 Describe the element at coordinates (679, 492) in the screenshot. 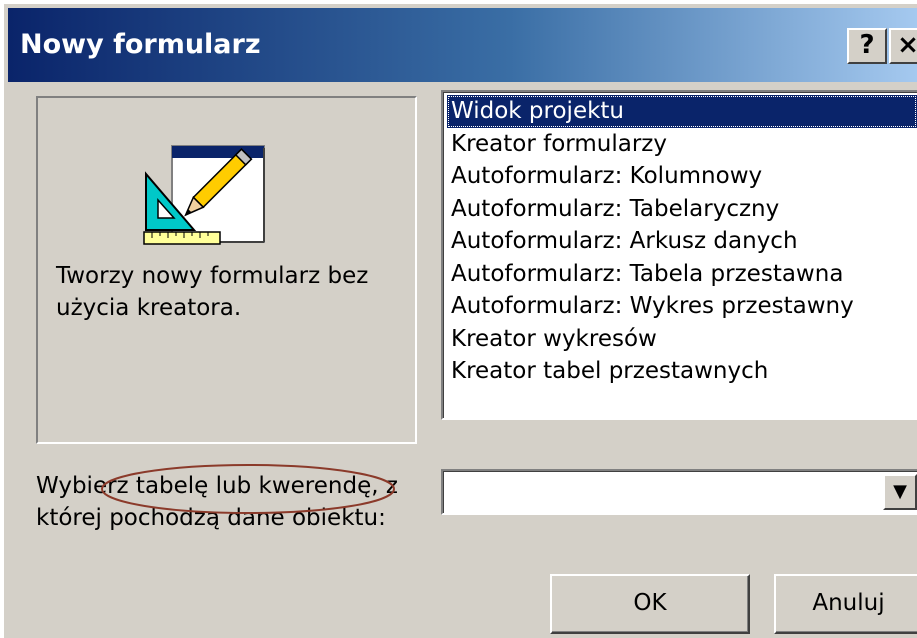

I see `source-table-combobox: ▼` at that location.